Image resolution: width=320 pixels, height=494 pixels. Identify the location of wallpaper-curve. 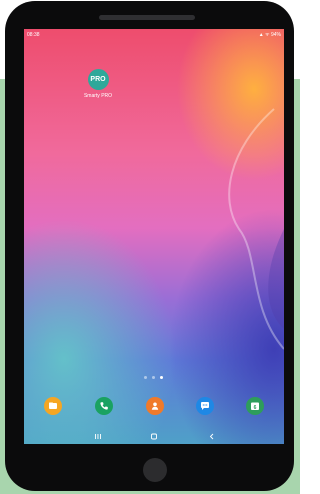
(256, 229).